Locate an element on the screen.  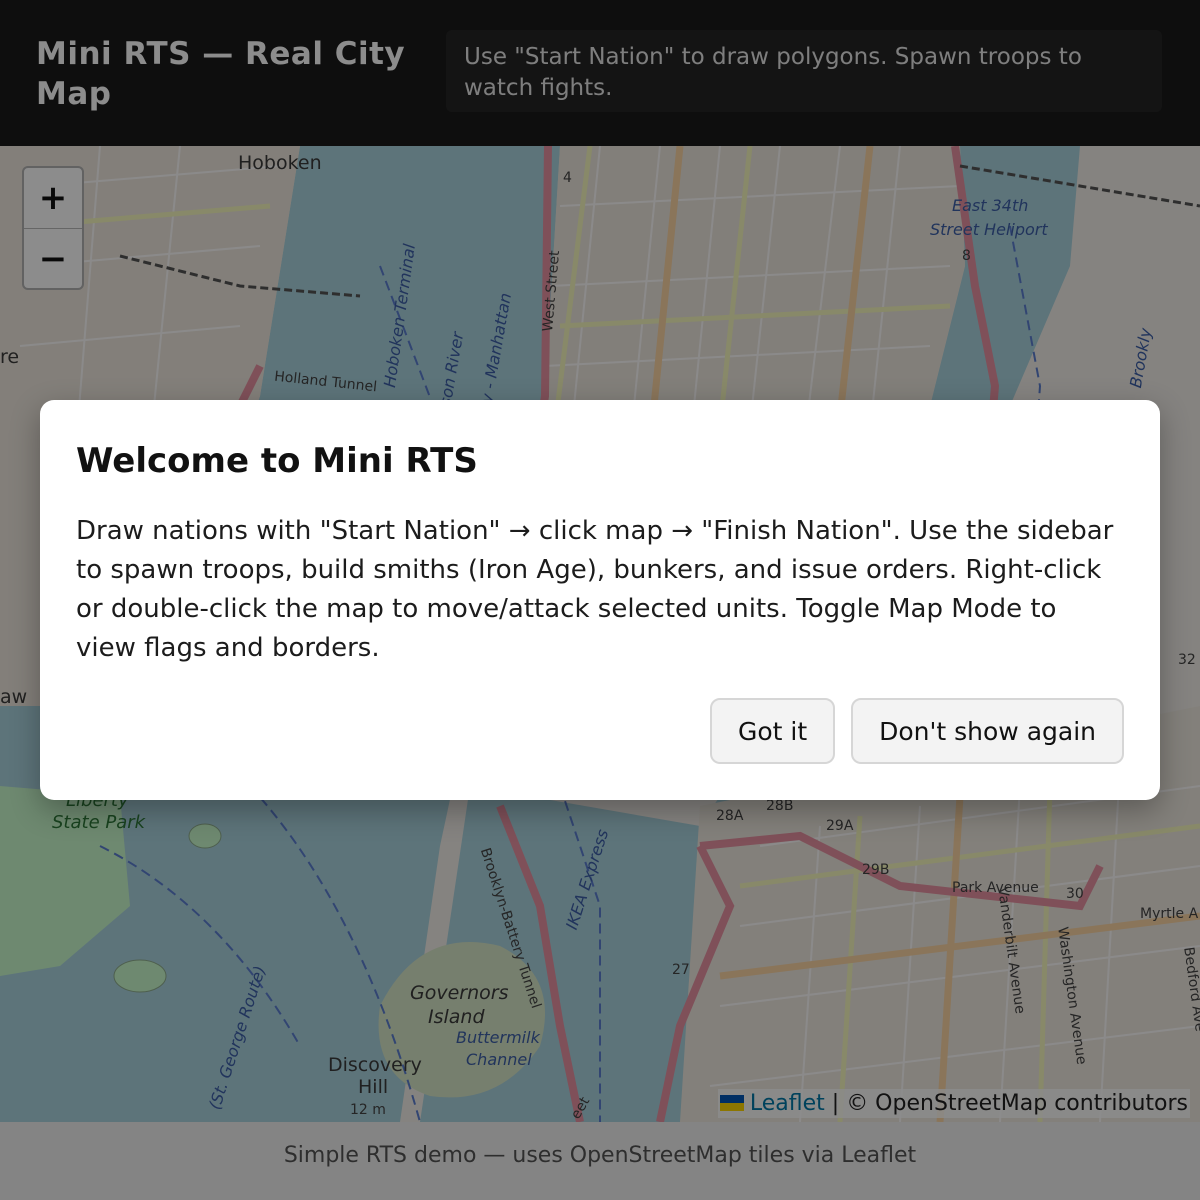
dialog-actions: Got it Don't show again is located at coordinates (916, 731).